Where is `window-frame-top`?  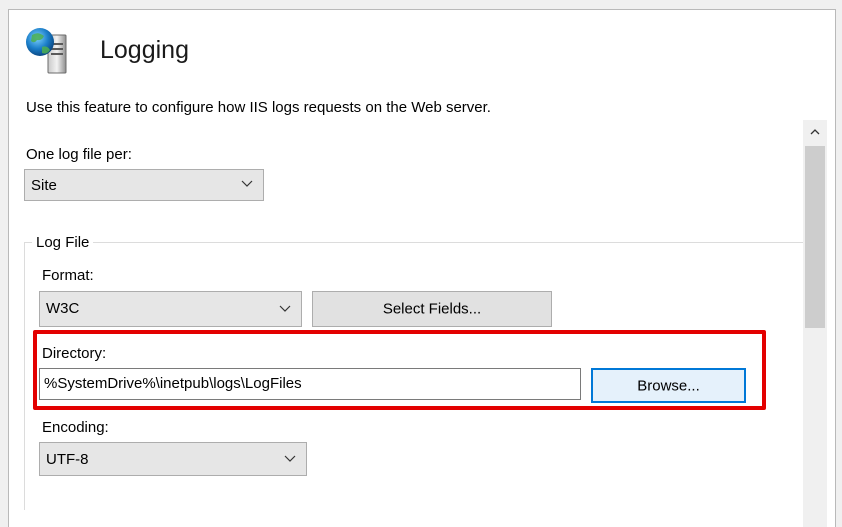
window-frame-top is located at coordinates (421, 5).